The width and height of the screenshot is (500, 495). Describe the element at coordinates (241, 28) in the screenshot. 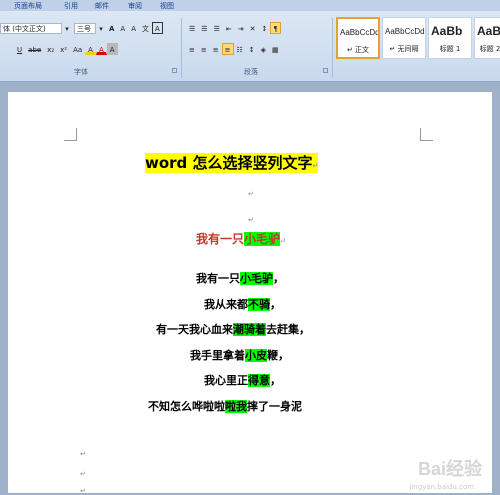

I see `increase-indent-button: ⇥` at that location.